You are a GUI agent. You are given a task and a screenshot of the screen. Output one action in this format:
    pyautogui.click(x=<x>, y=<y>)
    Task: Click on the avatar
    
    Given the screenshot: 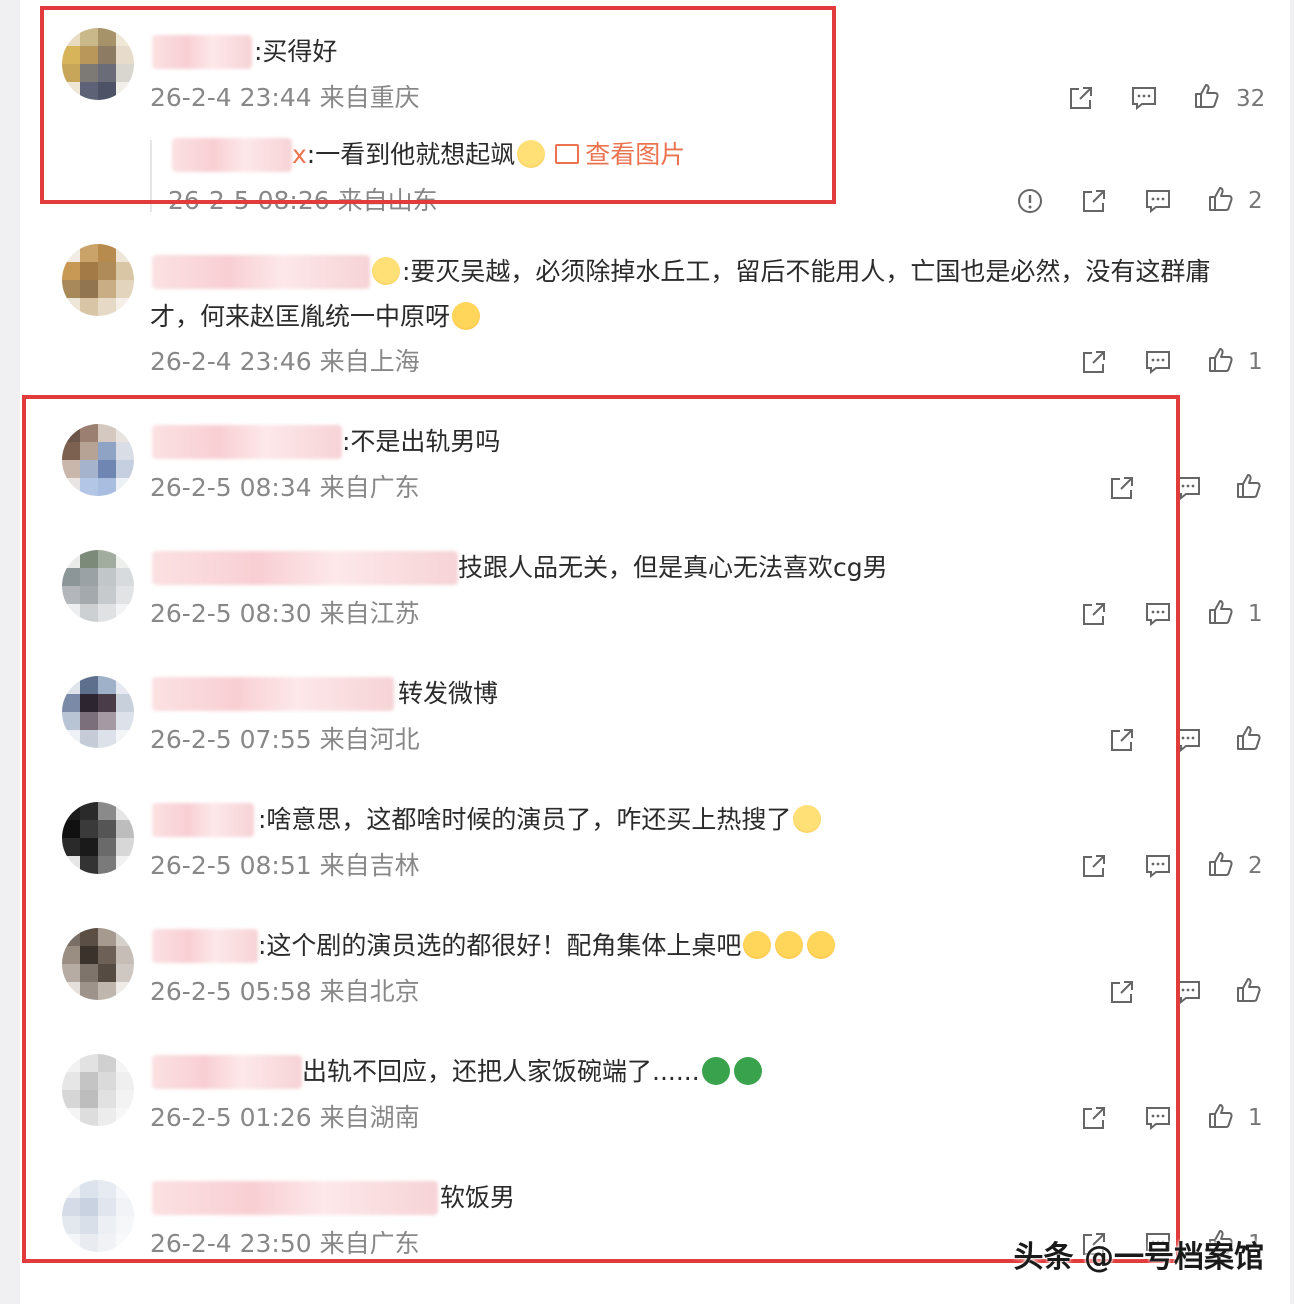 What is the action you would take?
    pyautogui.click(x=98, y=280)
    